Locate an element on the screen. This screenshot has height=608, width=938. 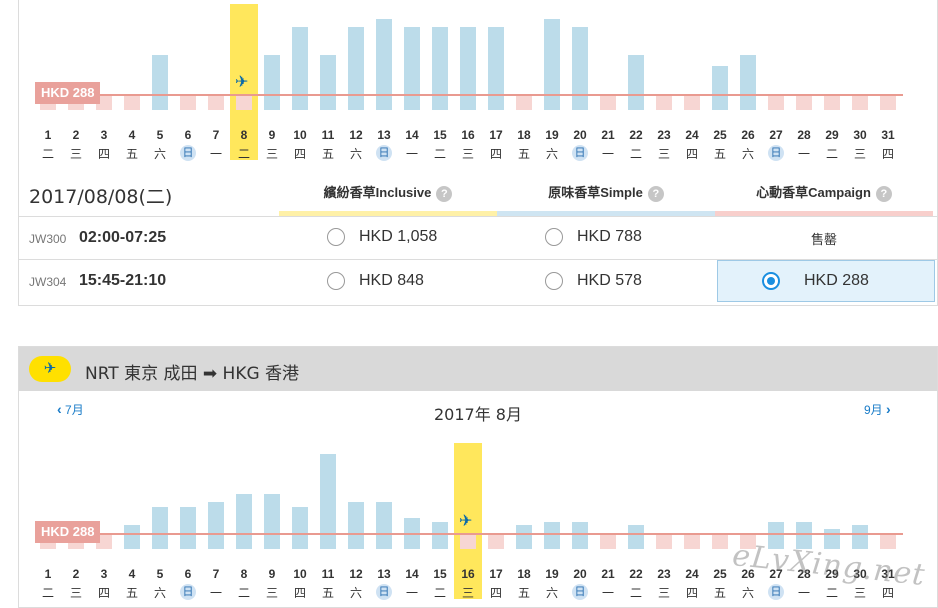
next-month-link: 9月 › is located at coordinates (877, 409).